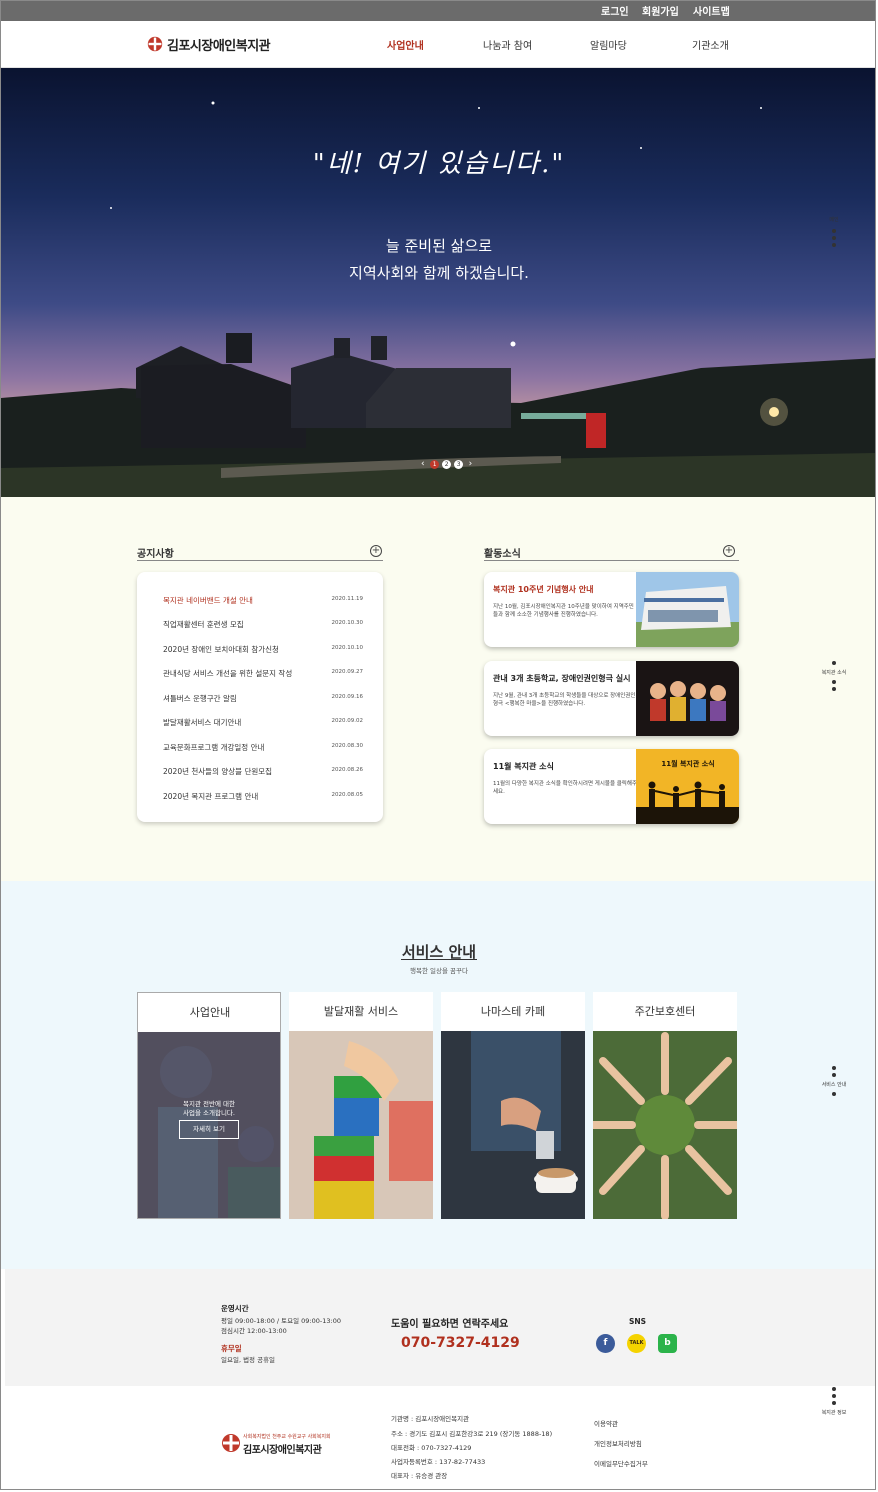 The height and width of the screenshot is (1492, 878). Describe the element at coordinates (263, 700) in the screenshot. I see `notice-item: 셔틀버스 운행구간 알림 2020.09.16` at that location.